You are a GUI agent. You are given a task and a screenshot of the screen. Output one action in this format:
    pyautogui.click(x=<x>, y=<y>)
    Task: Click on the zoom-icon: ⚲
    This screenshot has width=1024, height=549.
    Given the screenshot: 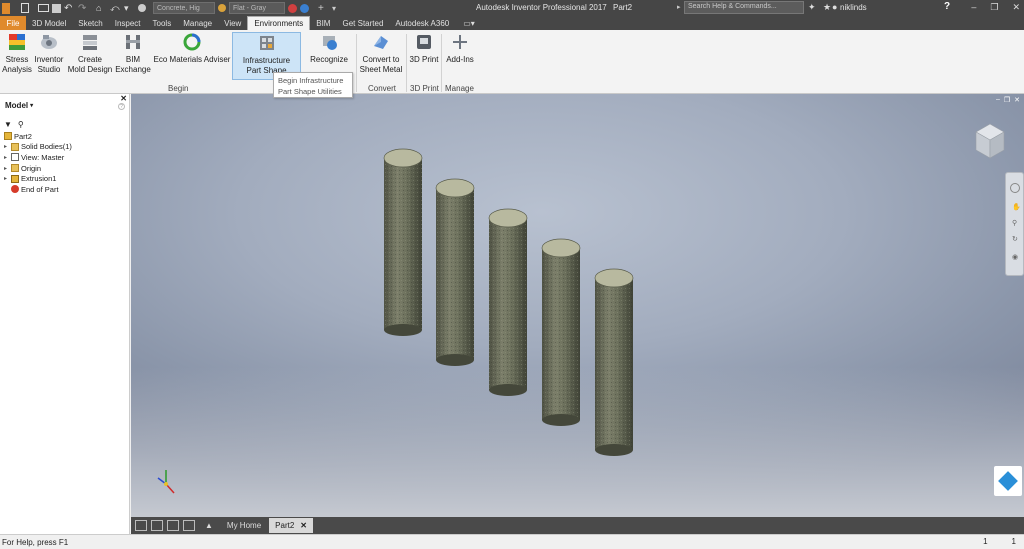 What is the action you would take?
    pyautogui.click(x=1014, y=223)
    